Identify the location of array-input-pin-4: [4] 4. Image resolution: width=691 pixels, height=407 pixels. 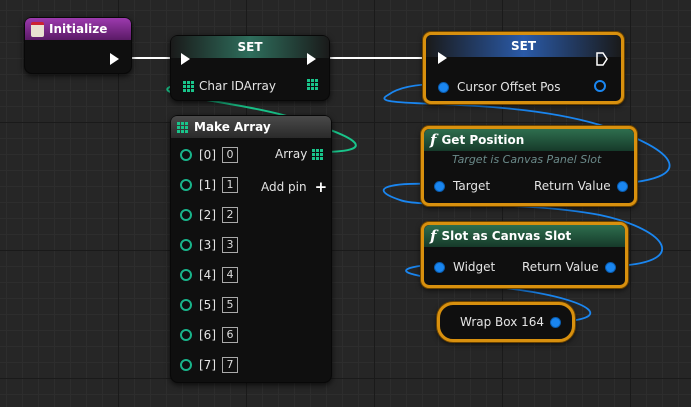
(209, 275).